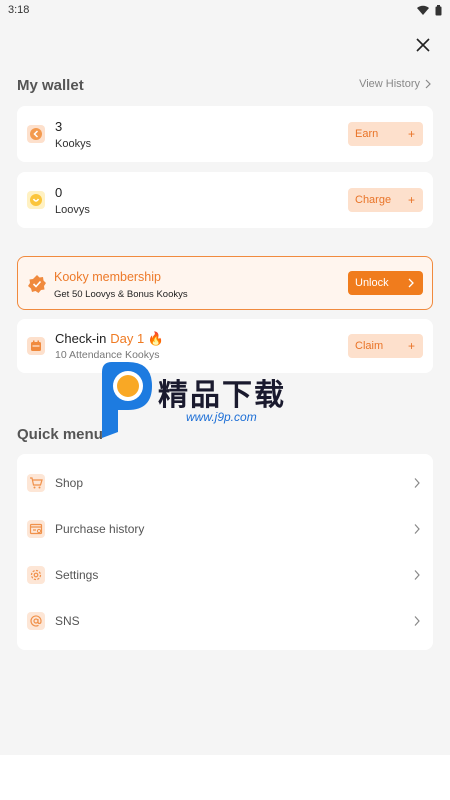  I want to click on bottom-bar, so click(225, 777).